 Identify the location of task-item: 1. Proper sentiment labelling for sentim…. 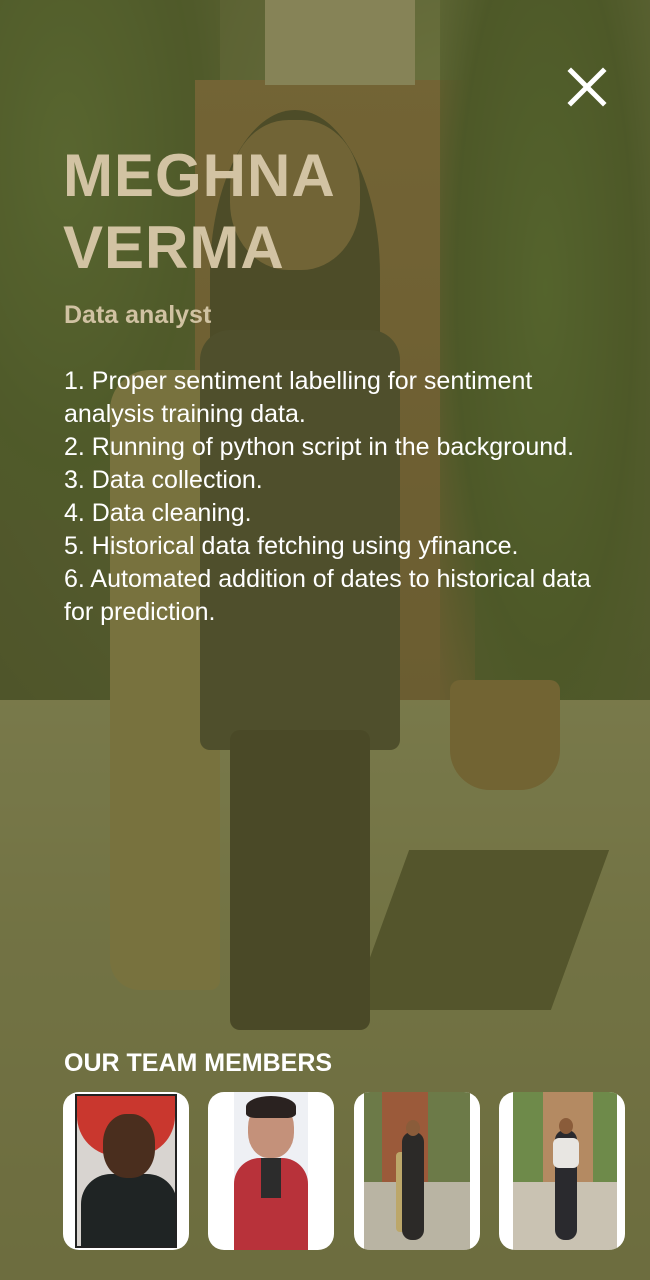
(298, 397).